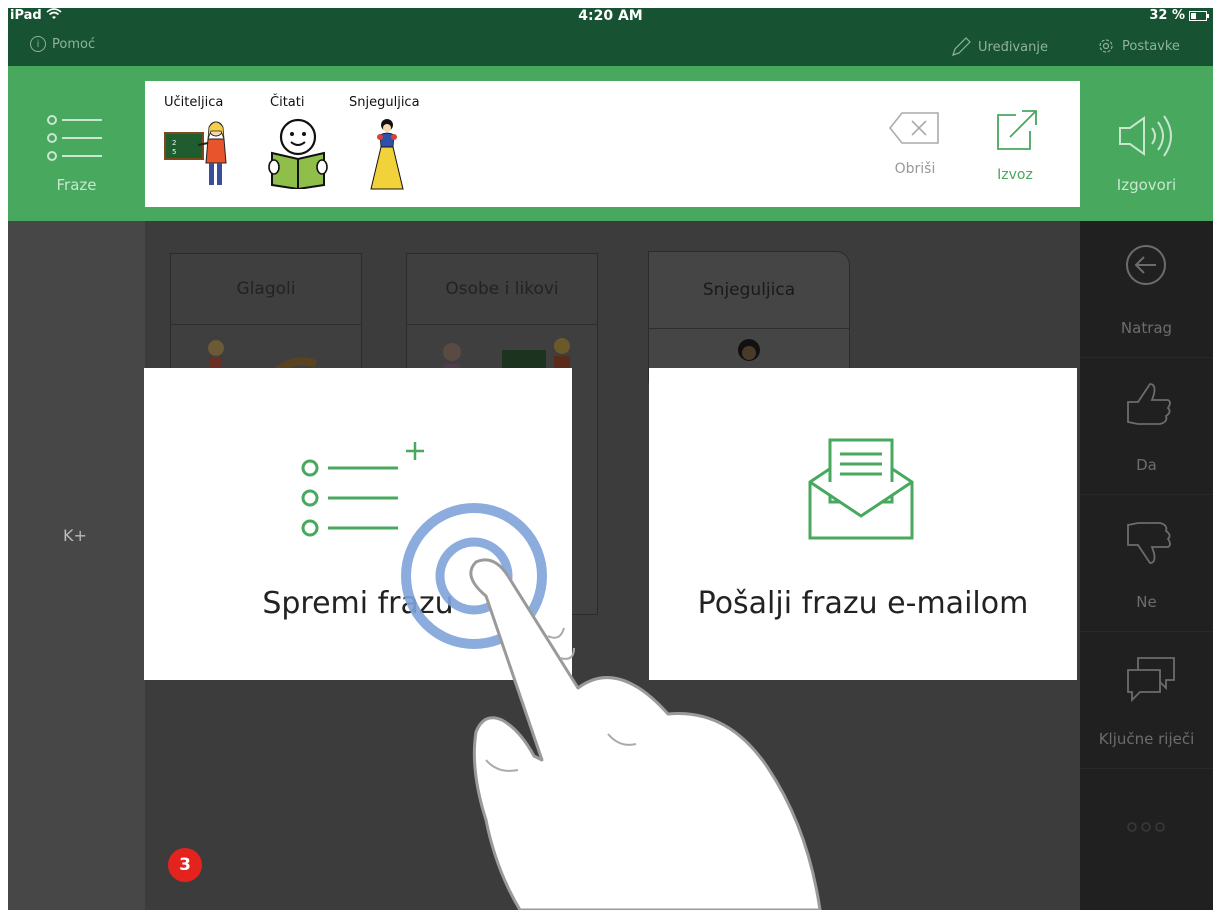 Image resolution: width=1213 pixels, height=910 pixels. Describe the element at coordinates (645, 734) in the screenshot. I see `pointing-hand-icon` at that location.